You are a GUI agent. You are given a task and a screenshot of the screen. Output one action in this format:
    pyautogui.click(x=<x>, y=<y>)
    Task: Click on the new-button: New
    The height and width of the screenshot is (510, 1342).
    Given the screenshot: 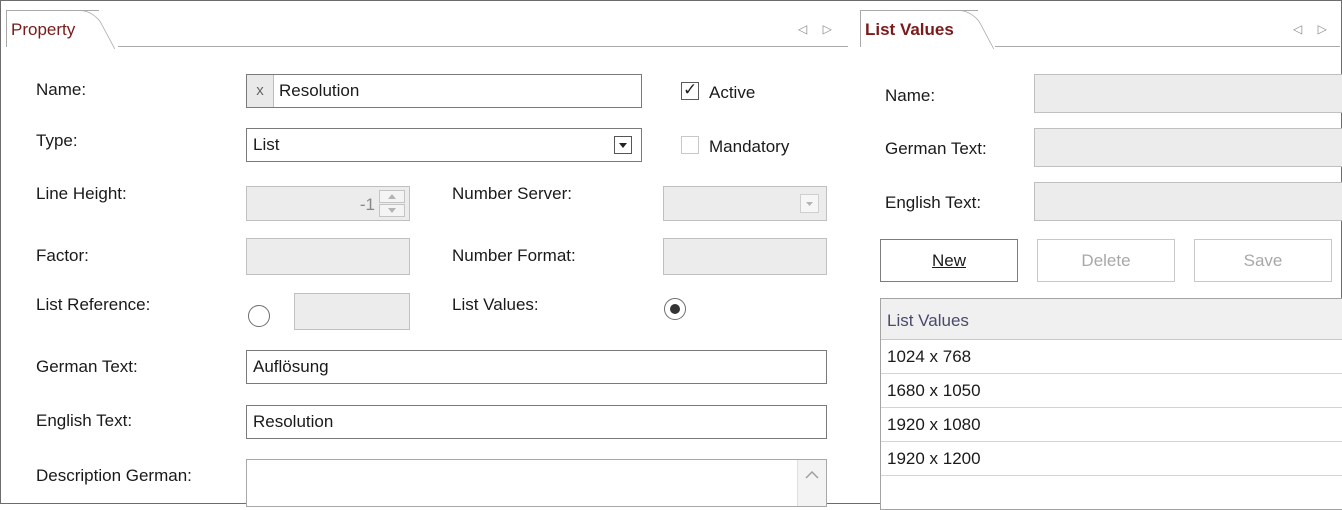 What is the action you would take?
    pyautogui.click(x=949, y=260)
    